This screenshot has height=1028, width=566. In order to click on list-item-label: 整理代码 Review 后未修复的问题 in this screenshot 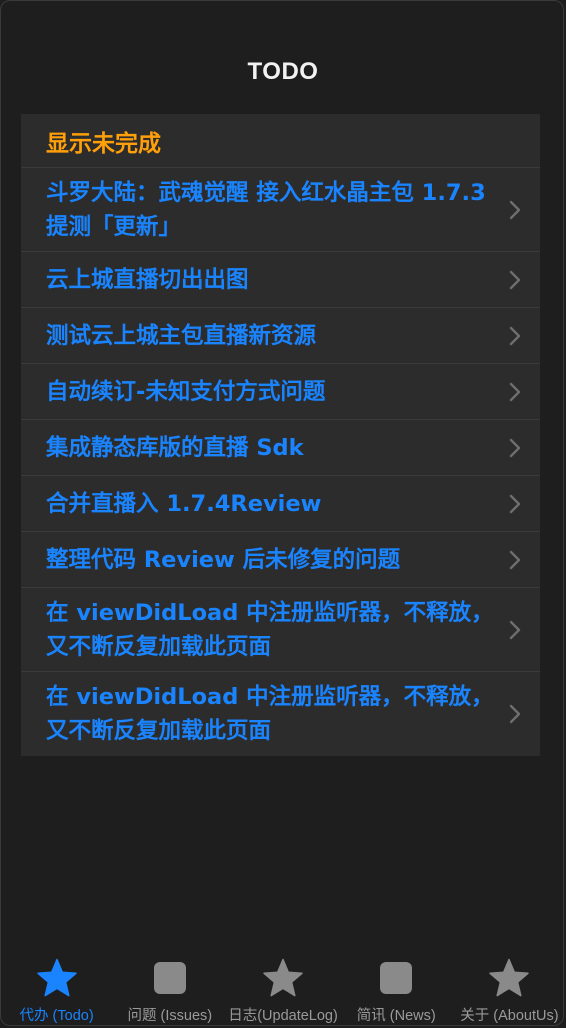, I will do `click(223, 559)`.